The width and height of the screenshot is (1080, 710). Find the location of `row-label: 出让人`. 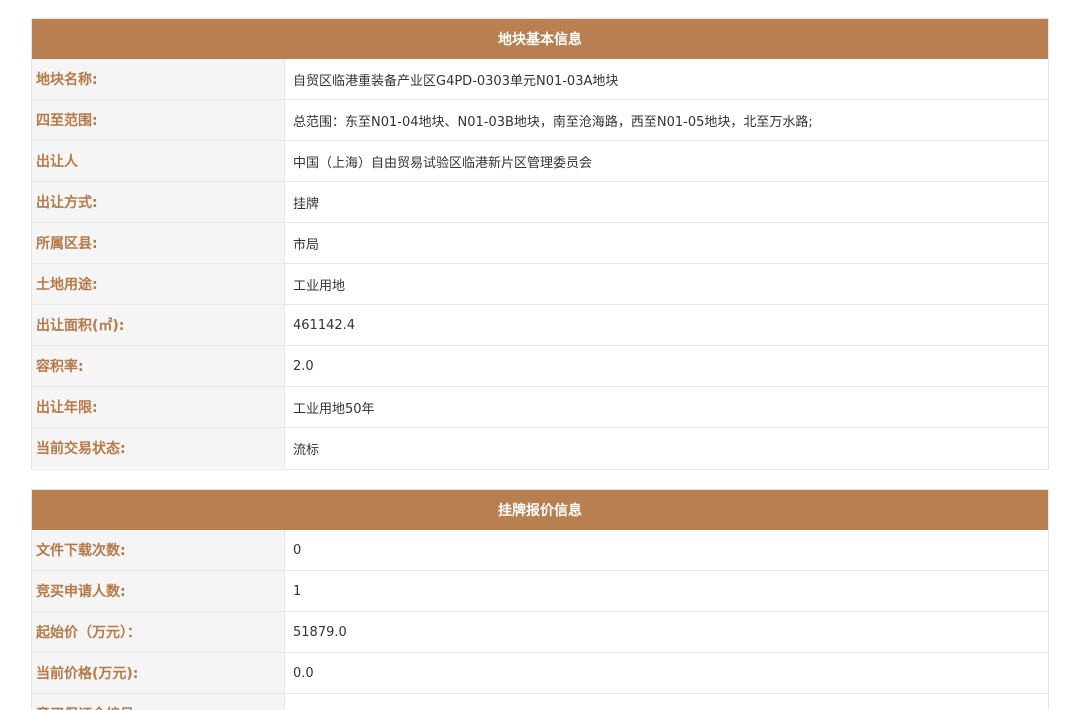

row-label: 出让人 is located at coordinates (158, 161).